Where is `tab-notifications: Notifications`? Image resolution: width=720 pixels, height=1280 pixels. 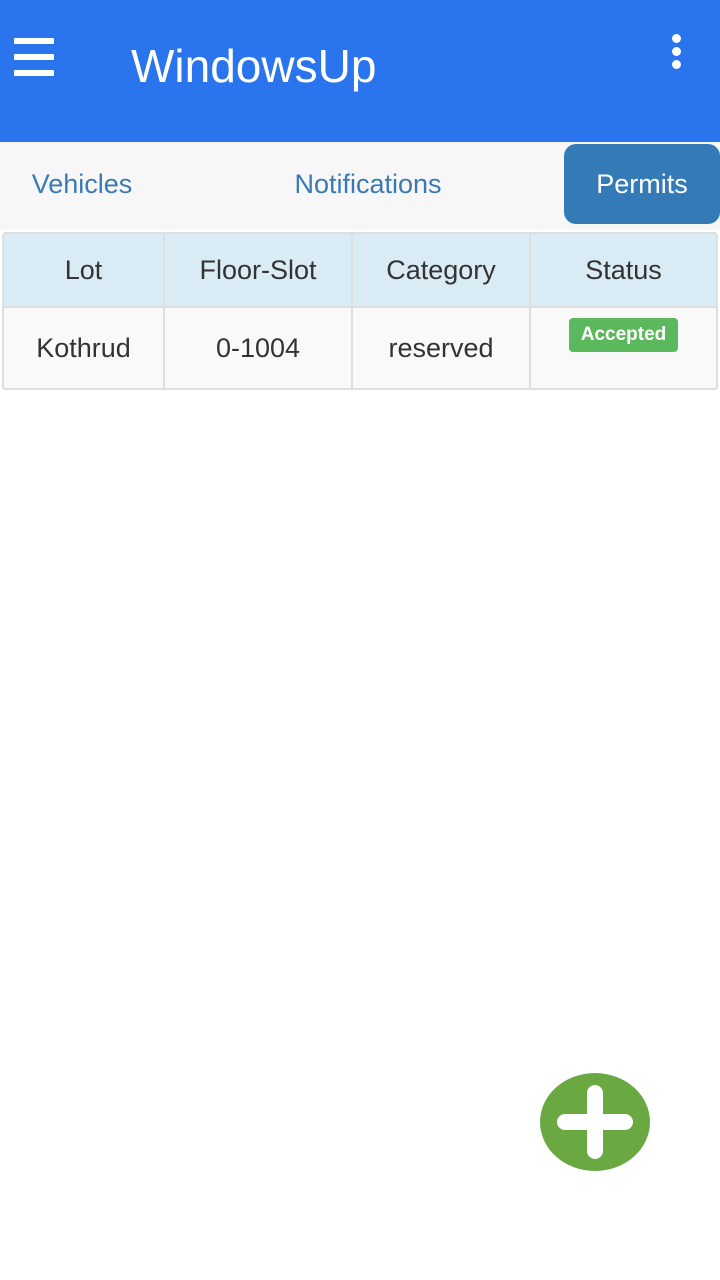
tab-notifications: Notifications is located at coordinates (368, 184).